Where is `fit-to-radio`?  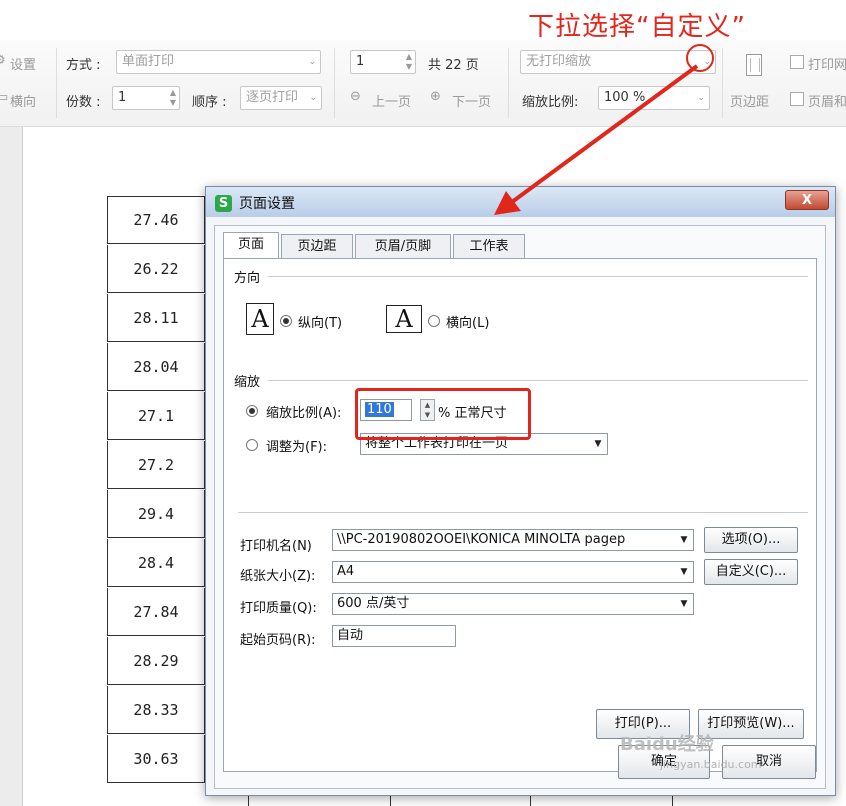
fit-to-radio is located at coordinates (252, 445).